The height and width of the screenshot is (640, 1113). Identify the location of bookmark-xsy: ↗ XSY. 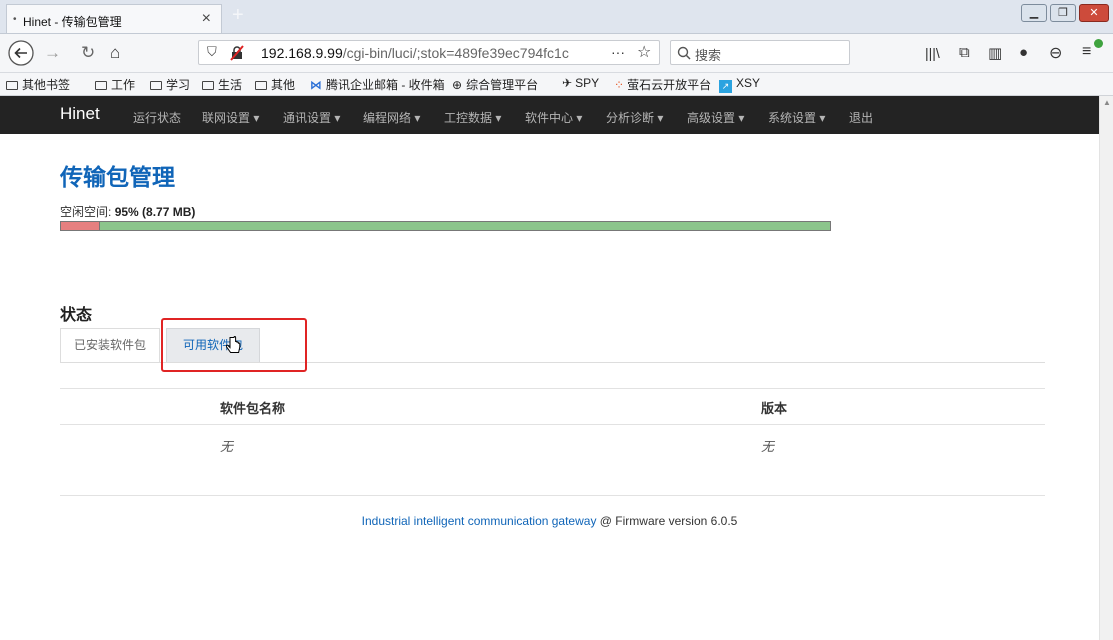
(739, 84).